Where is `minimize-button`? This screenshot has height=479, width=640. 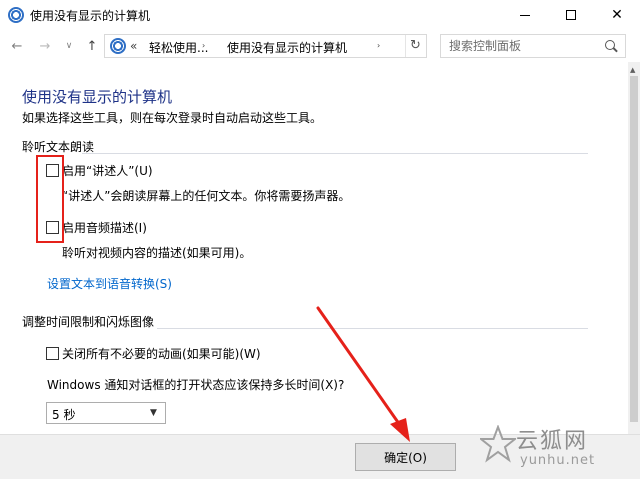 minimize-button is located at coordinates (525, 15).